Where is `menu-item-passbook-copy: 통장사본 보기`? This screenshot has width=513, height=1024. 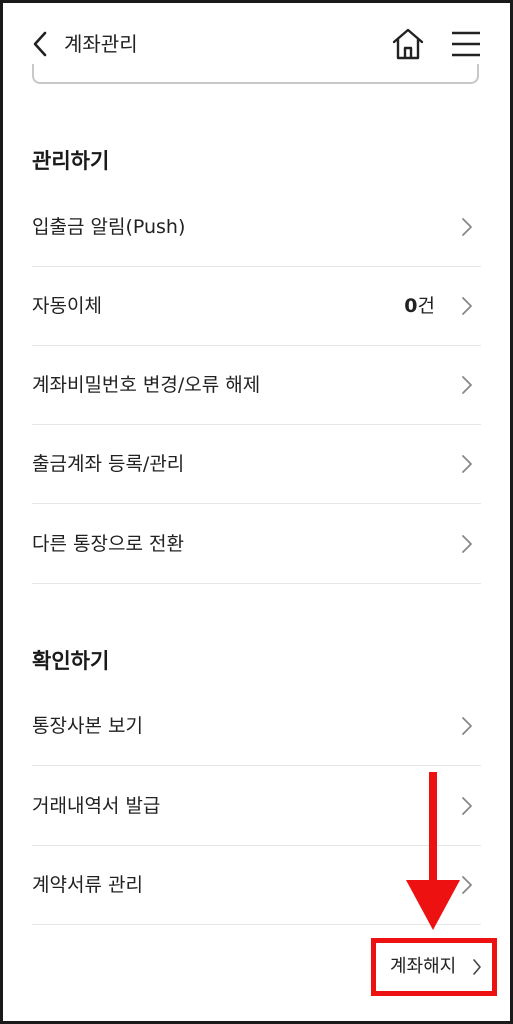 menu-item-passbook-copy: 통장사본 보기 is located at coordinates (256, 726).